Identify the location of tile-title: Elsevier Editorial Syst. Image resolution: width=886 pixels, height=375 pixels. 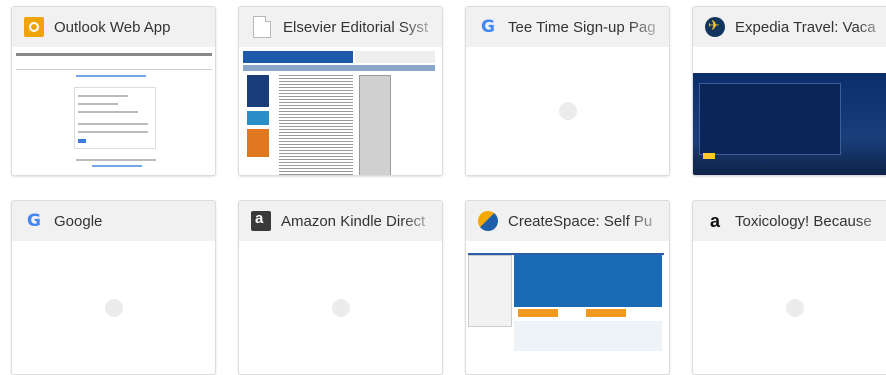
(356, 27).